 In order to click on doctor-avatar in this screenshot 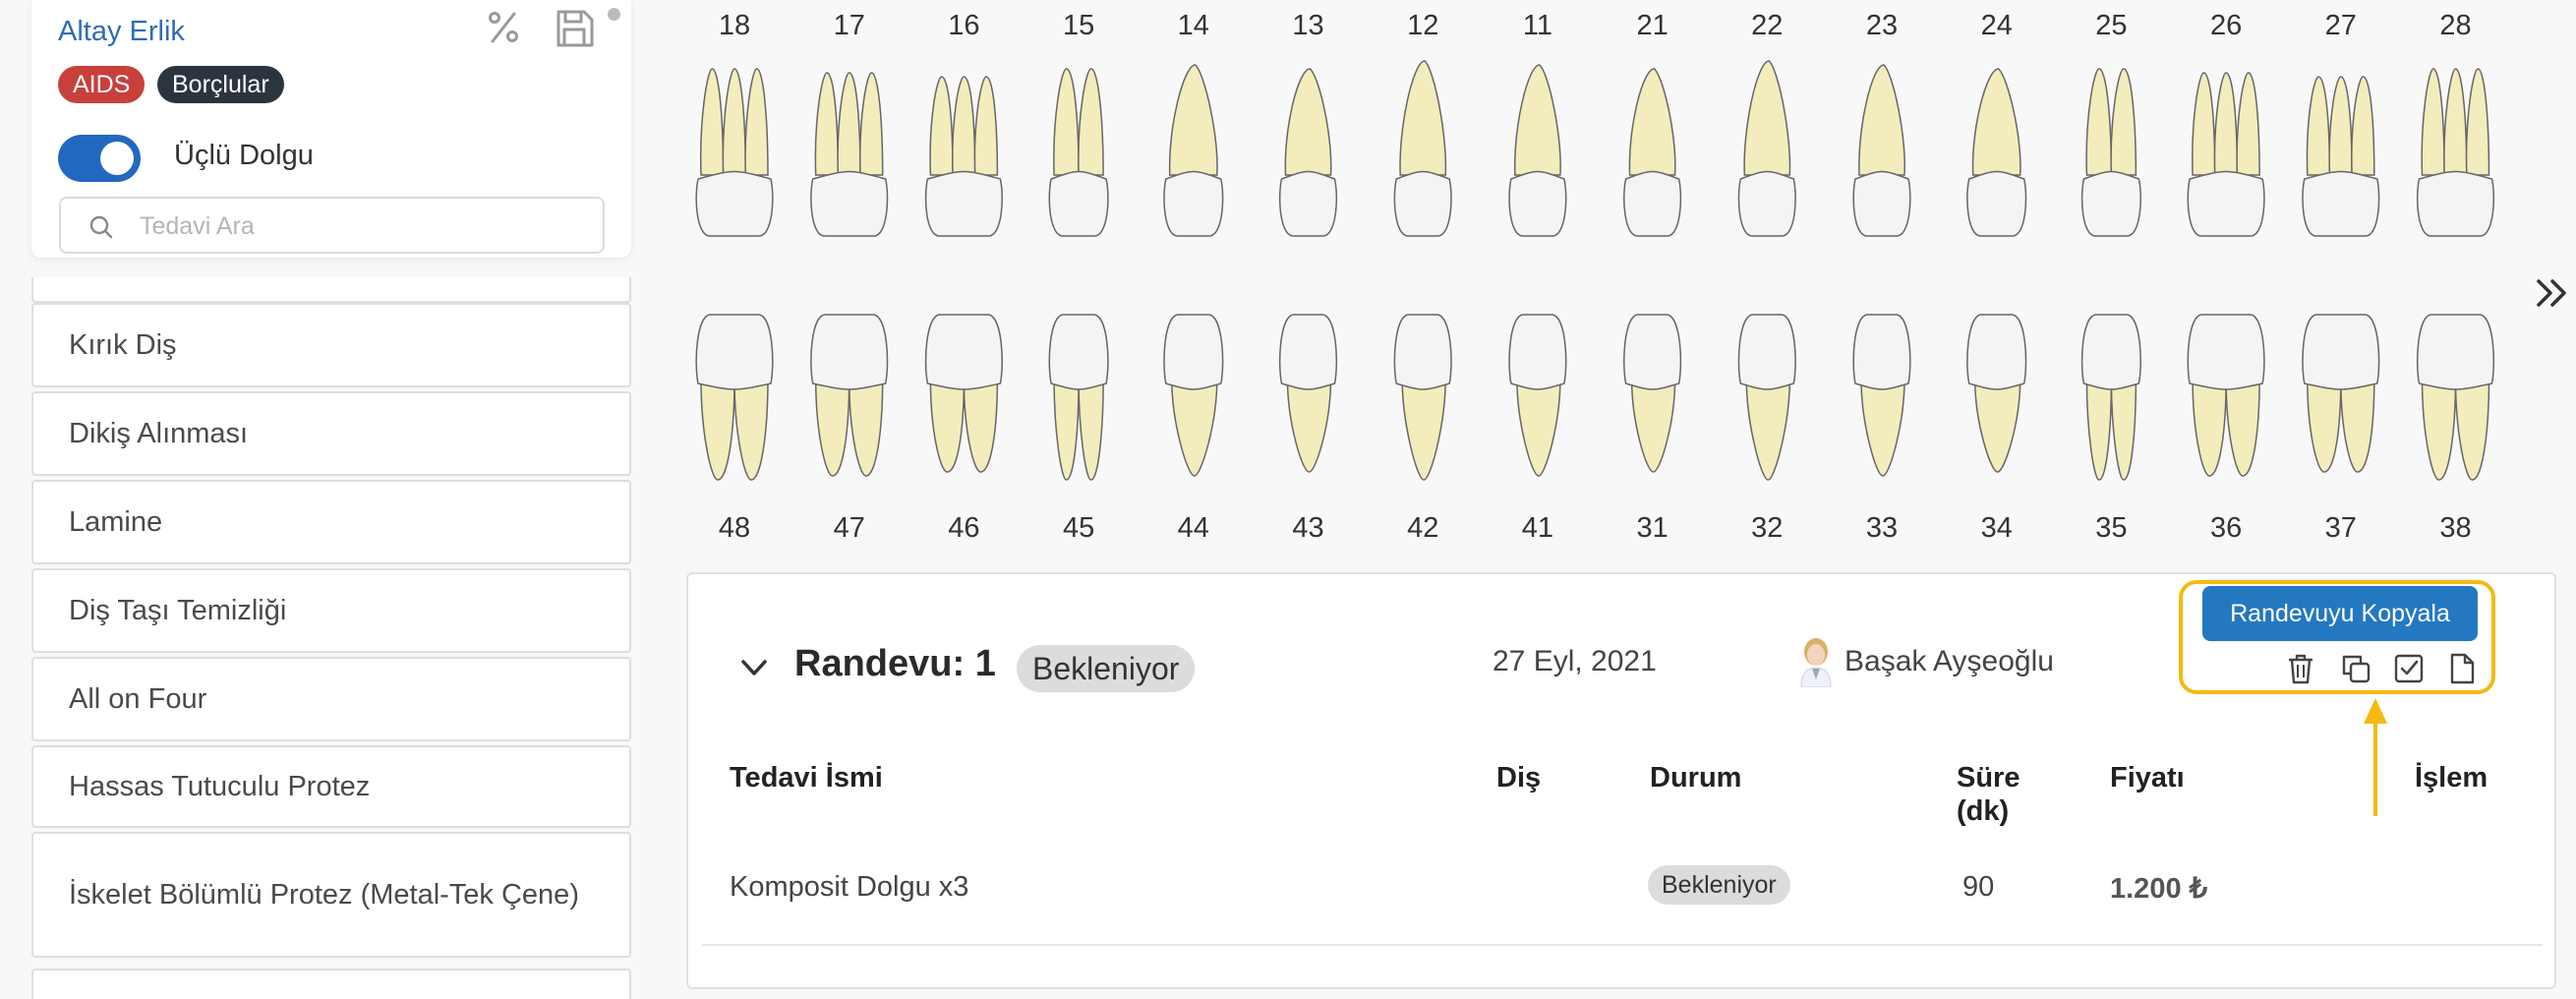, I will do `click(1816, 662)`.